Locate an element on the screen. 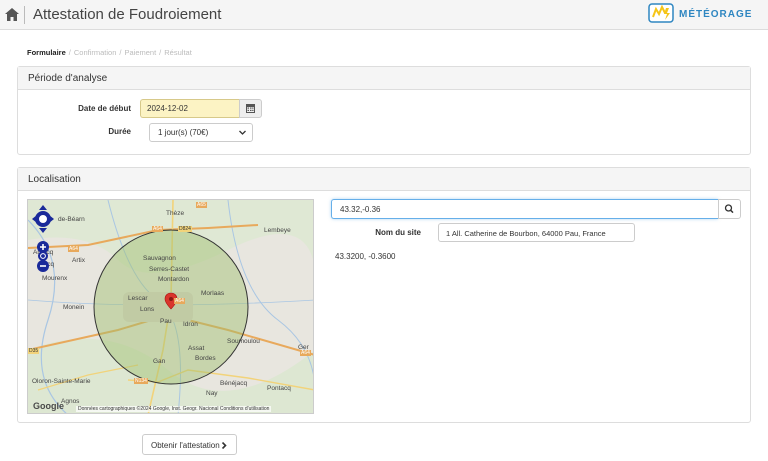  map-place: Lembeye is located at coordinates (277, 230).